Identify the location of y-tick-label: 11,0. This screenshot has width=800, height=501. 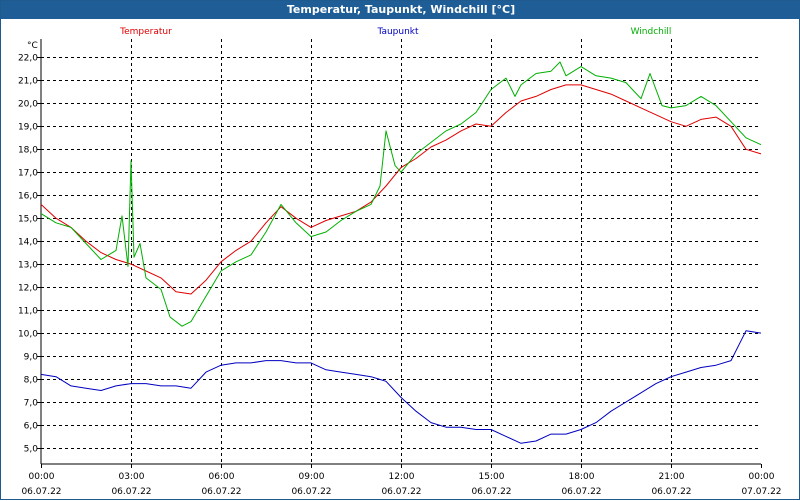
(28, 312).